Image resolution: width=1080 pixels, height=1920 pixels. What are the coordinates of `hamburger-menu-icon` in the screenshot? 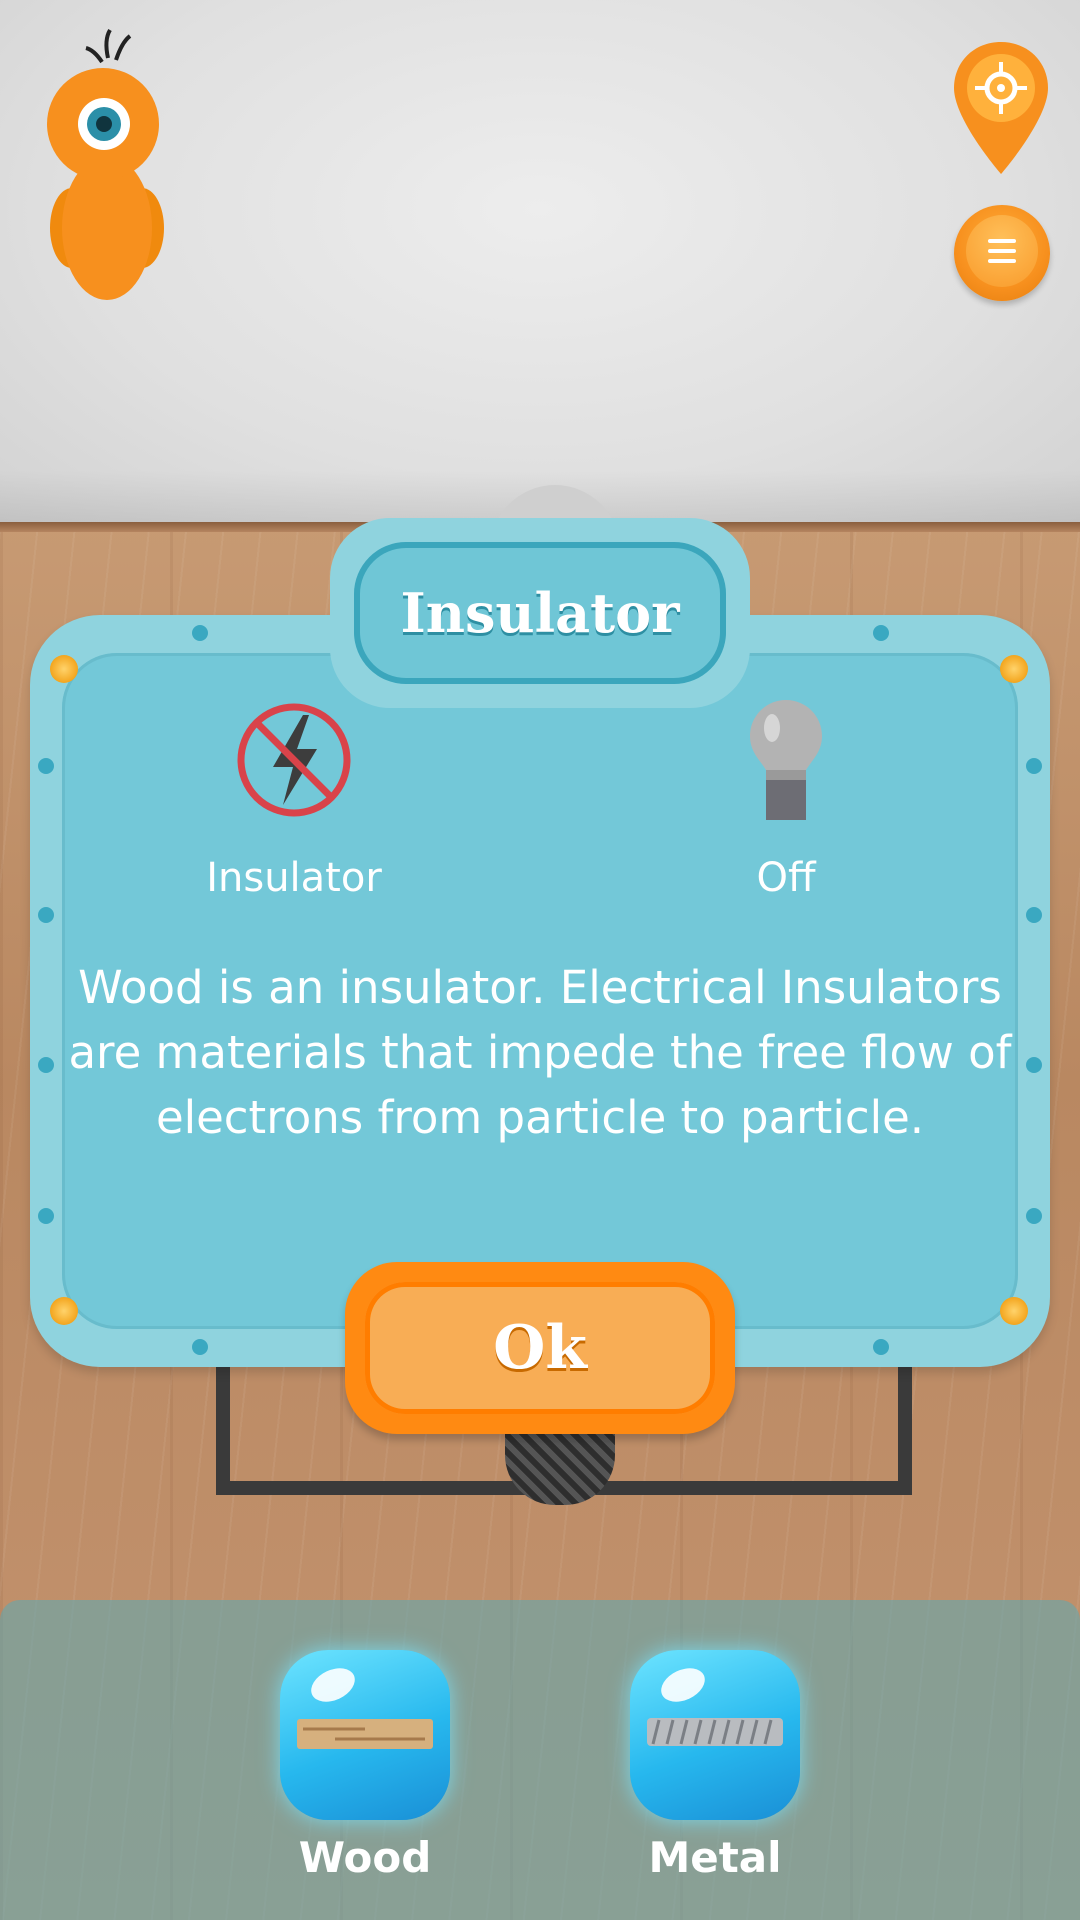 It's located at (1002, 251).